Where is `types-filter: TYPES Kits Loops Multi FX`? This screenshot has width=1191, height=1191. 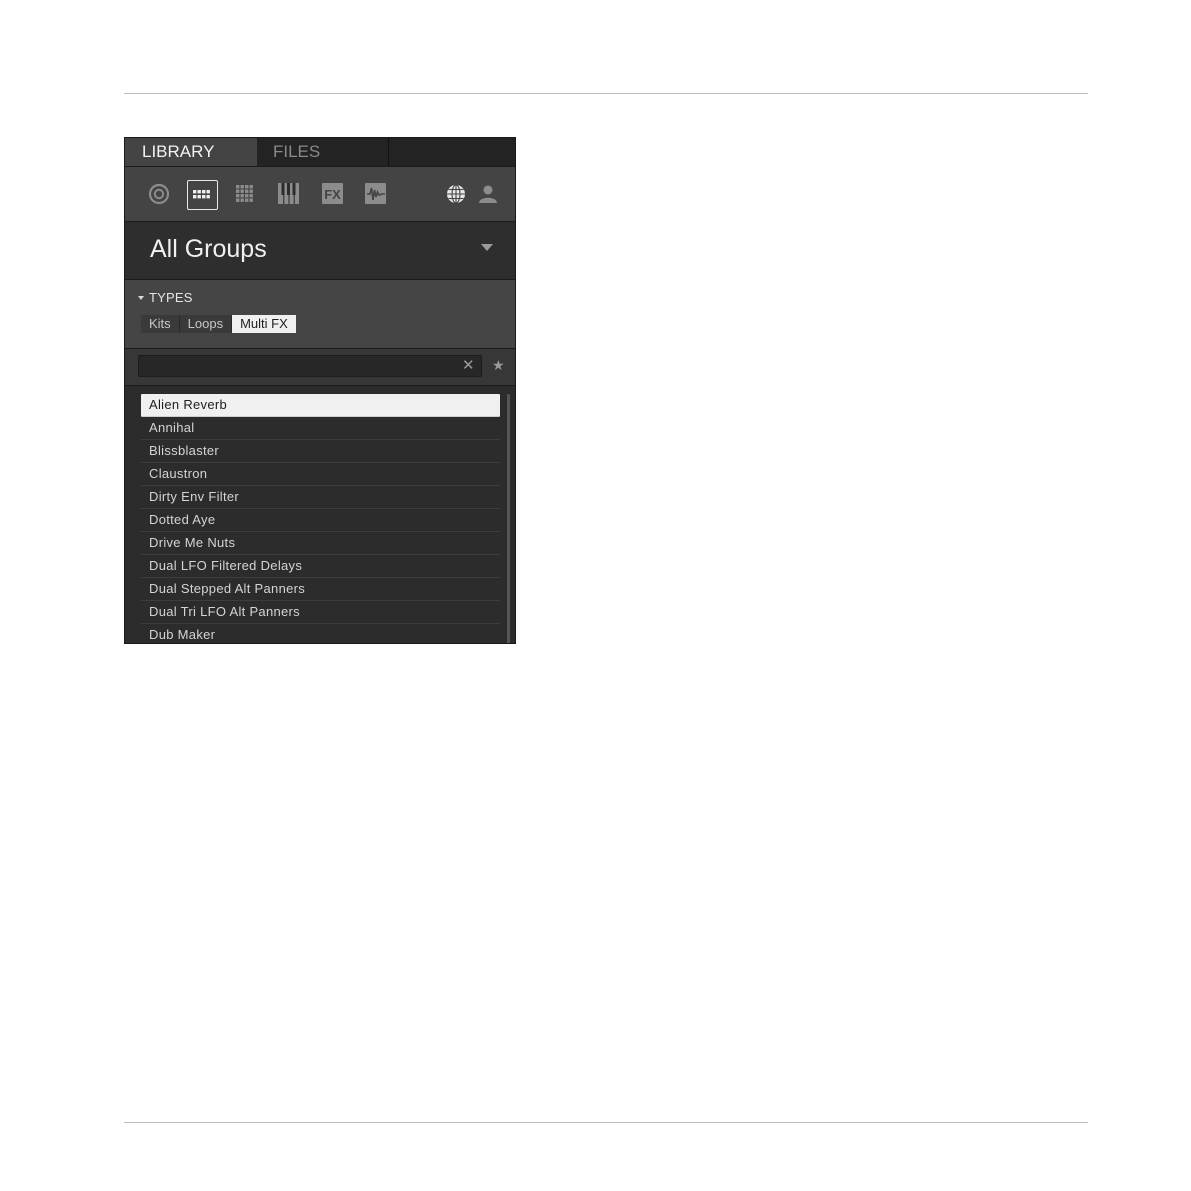 types-filter: TYPES Kits Loops Multi FX is located at coordinates (320, 314).